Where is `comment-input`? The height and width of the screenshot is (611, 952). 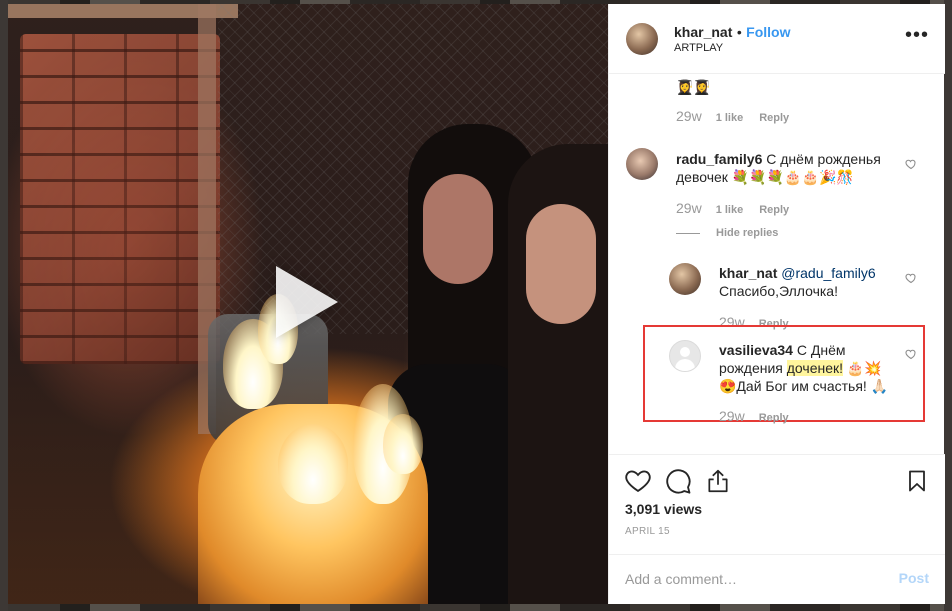
comment-input is located at coordinates (755, 579).